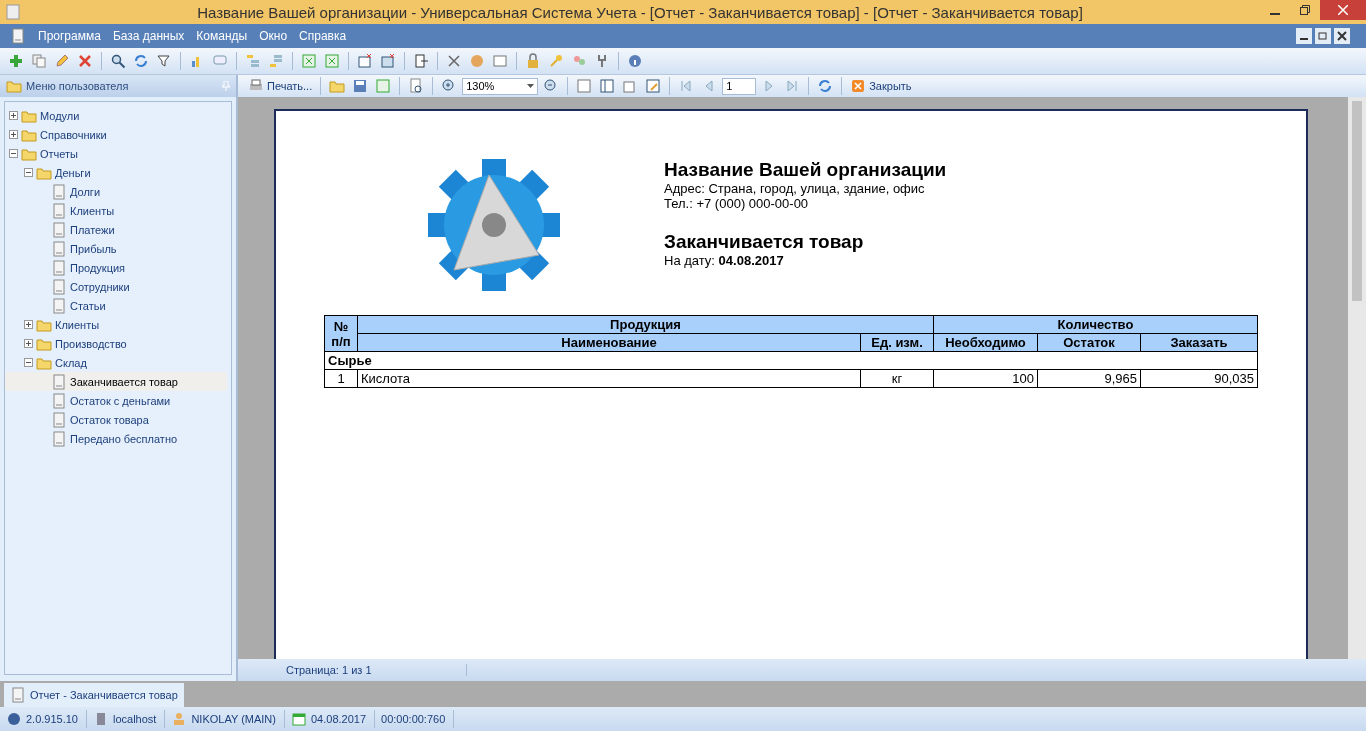 Image resolution: width=1366 pixels, height=731 pixels. I want to click on tree-item: Прибыль, so click(116, 248).